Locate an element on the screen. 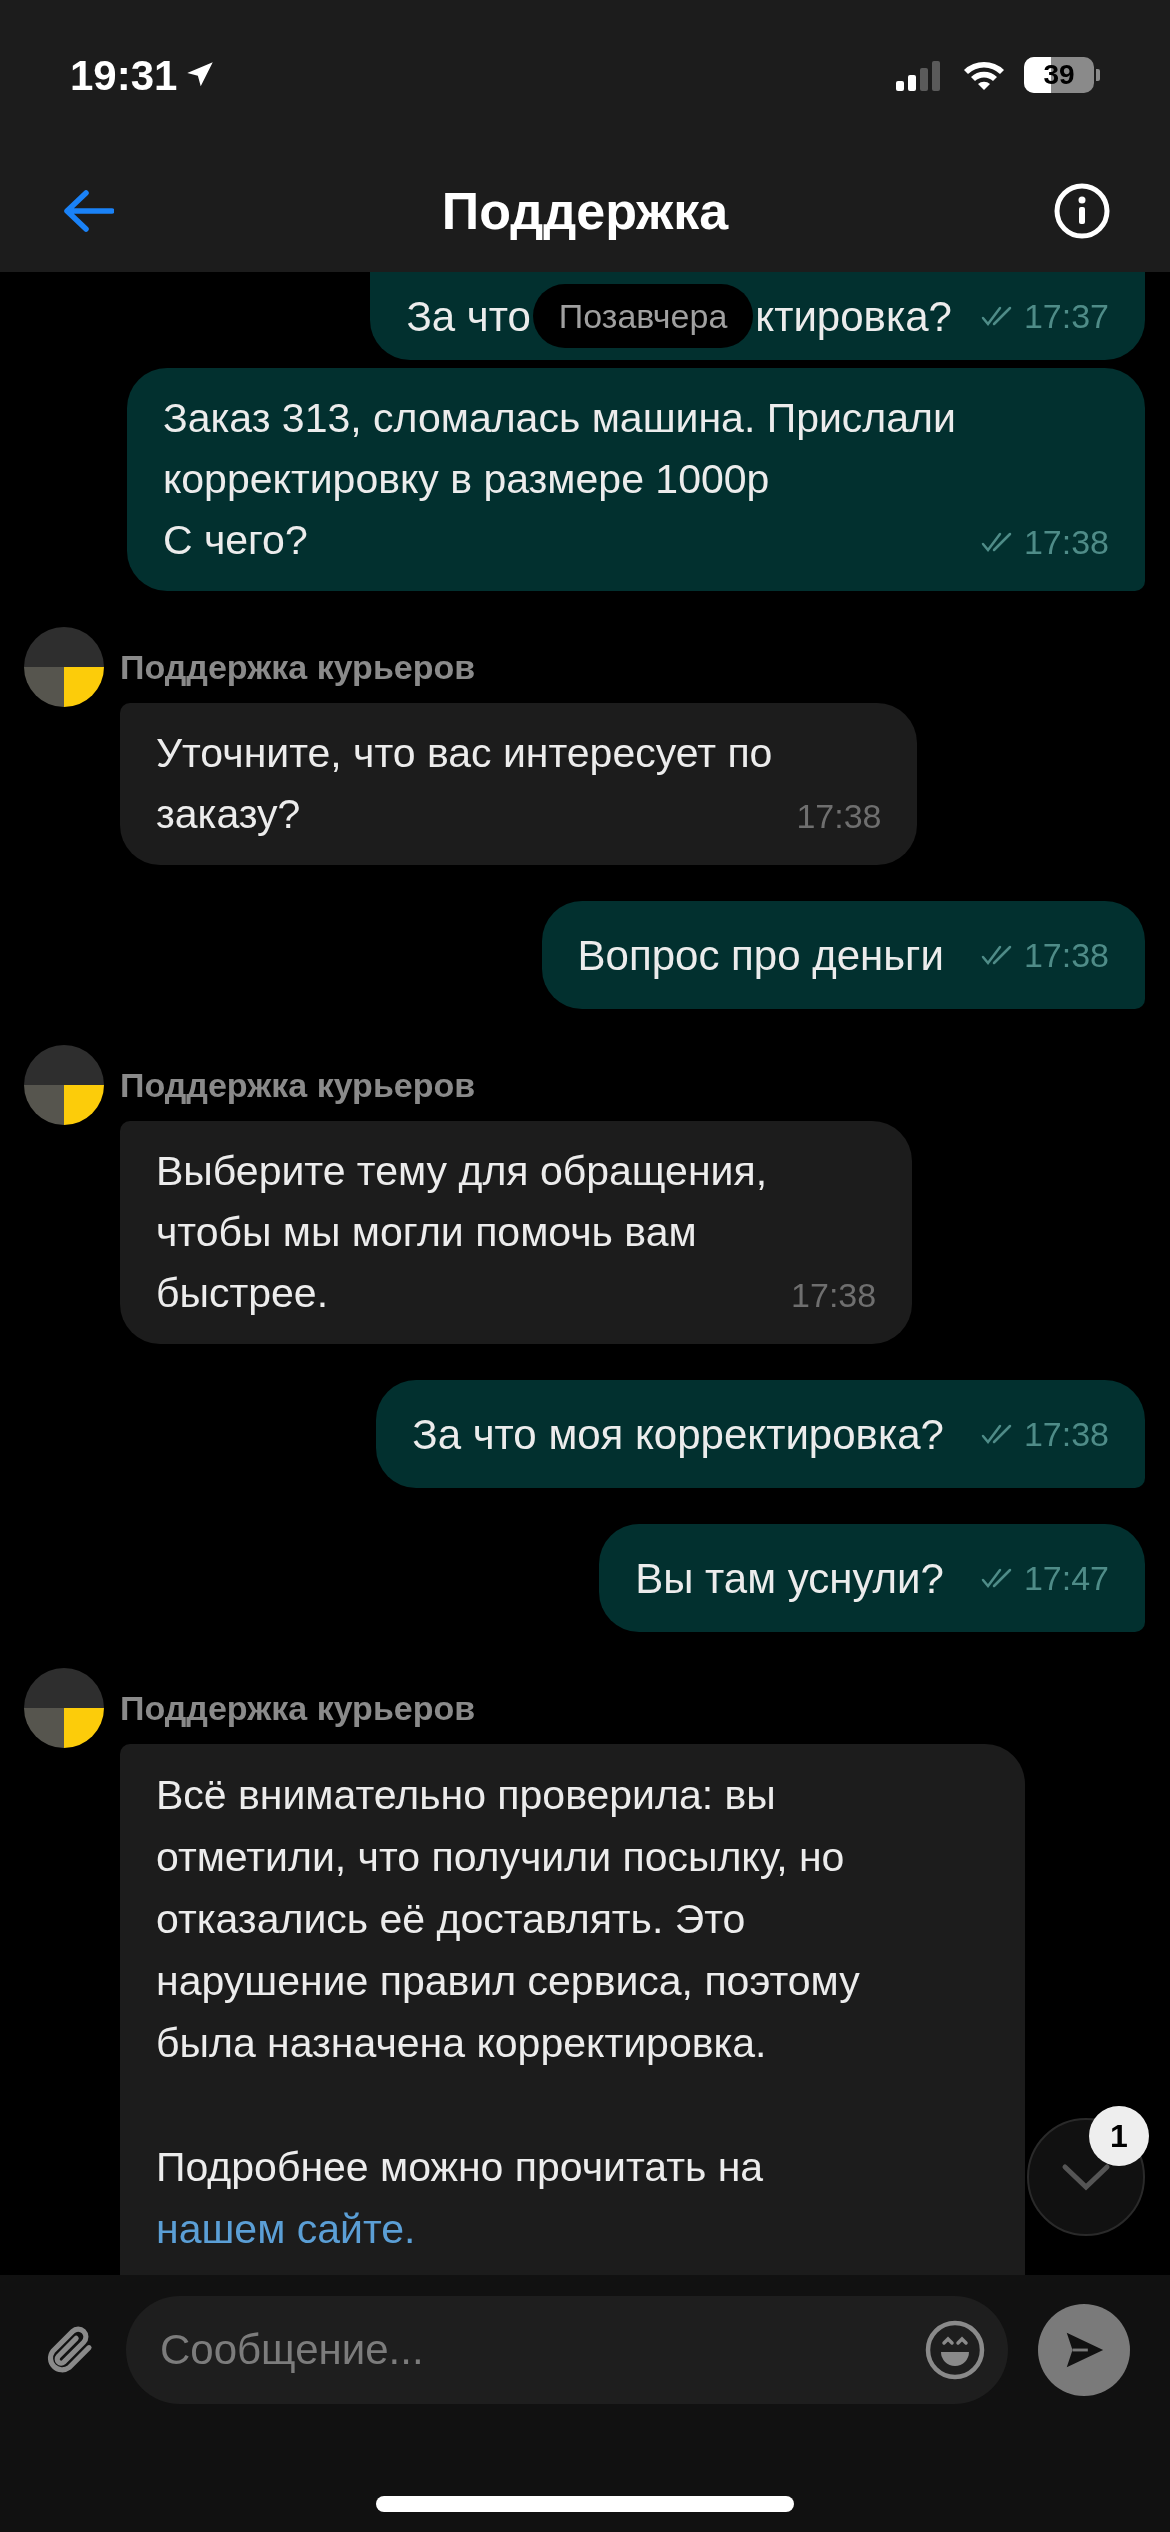 Image resolution: width=1170 pixels, height=2532 pixels. clock-time: 19:31 is located at coordinates (124, 75).